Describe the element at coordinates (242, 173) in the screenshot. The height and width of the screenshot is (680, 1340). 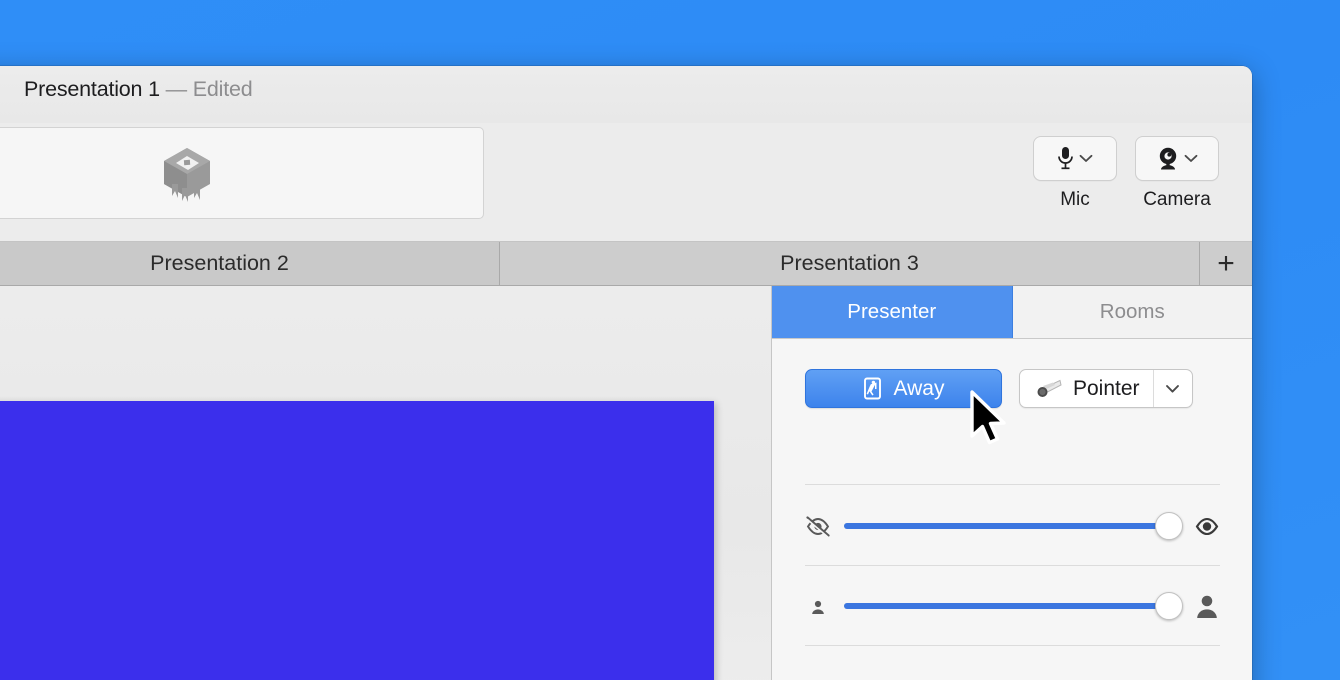
I see `slide-thumbnail-well` at that location.